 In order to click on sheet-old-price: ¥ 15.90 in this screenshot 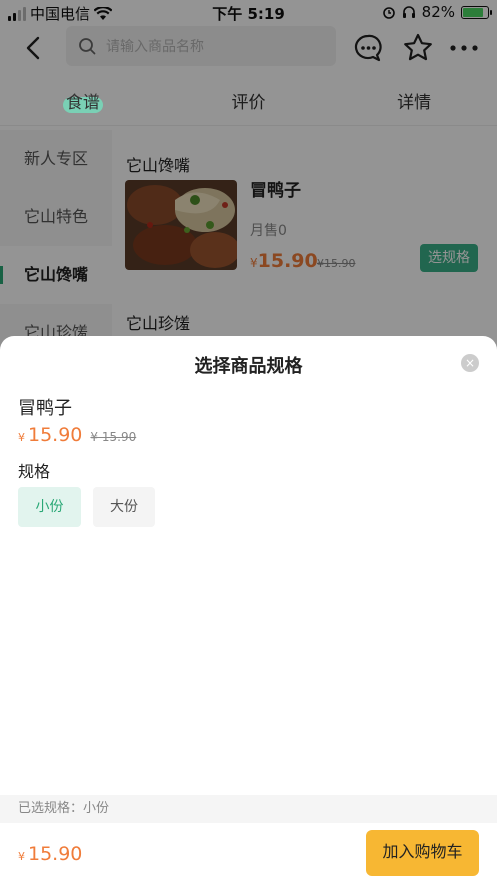, I will do `click(113, 437)`.